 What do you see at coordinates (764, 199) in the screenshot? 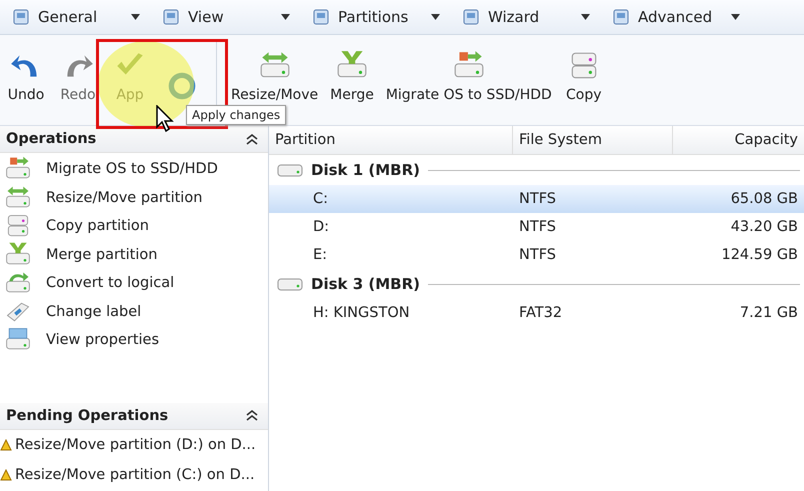
I see `table-cell-text: 65.08 GB` at bounding box center [764, 199].